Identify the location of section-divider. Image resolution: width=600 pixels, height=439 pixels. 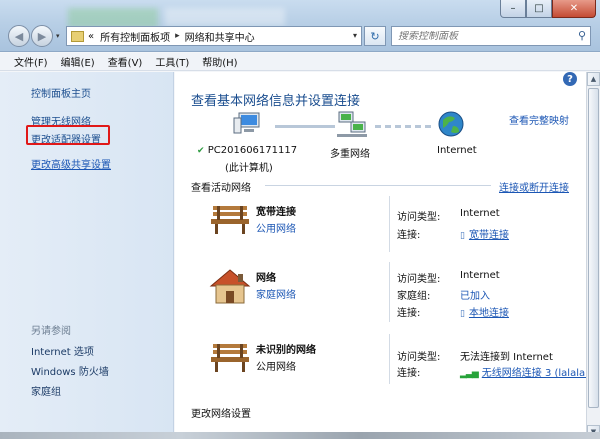
(378, 185).